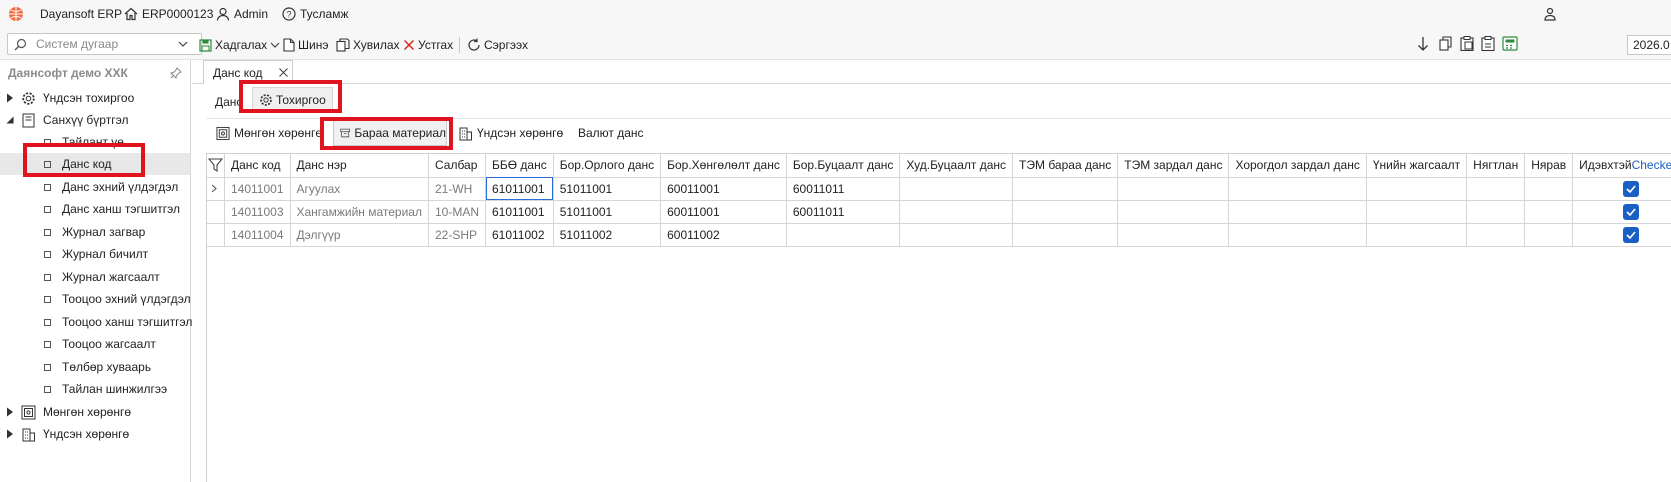  I want to click on user-menu: Admin, so click(242, 14).